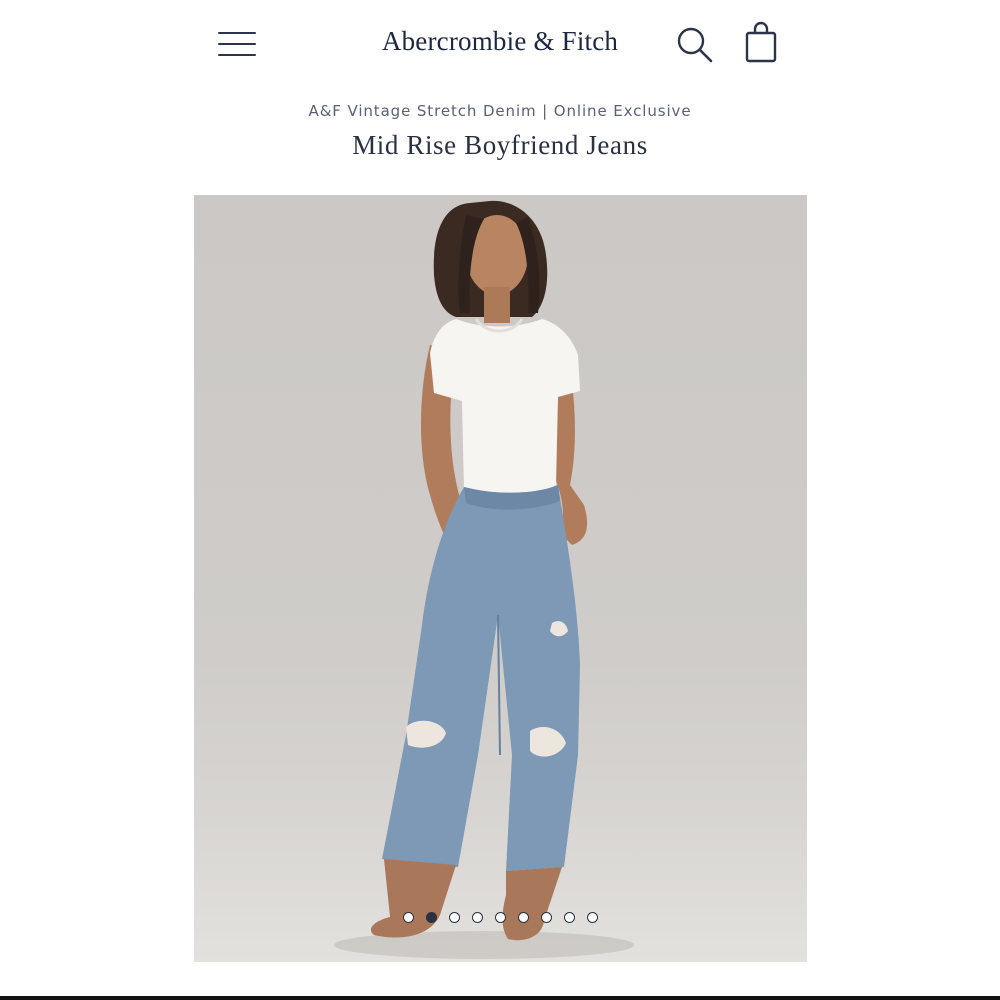  I want to click on product-title: Mid Rise Boyfriend Jeans, so click(500, 145).